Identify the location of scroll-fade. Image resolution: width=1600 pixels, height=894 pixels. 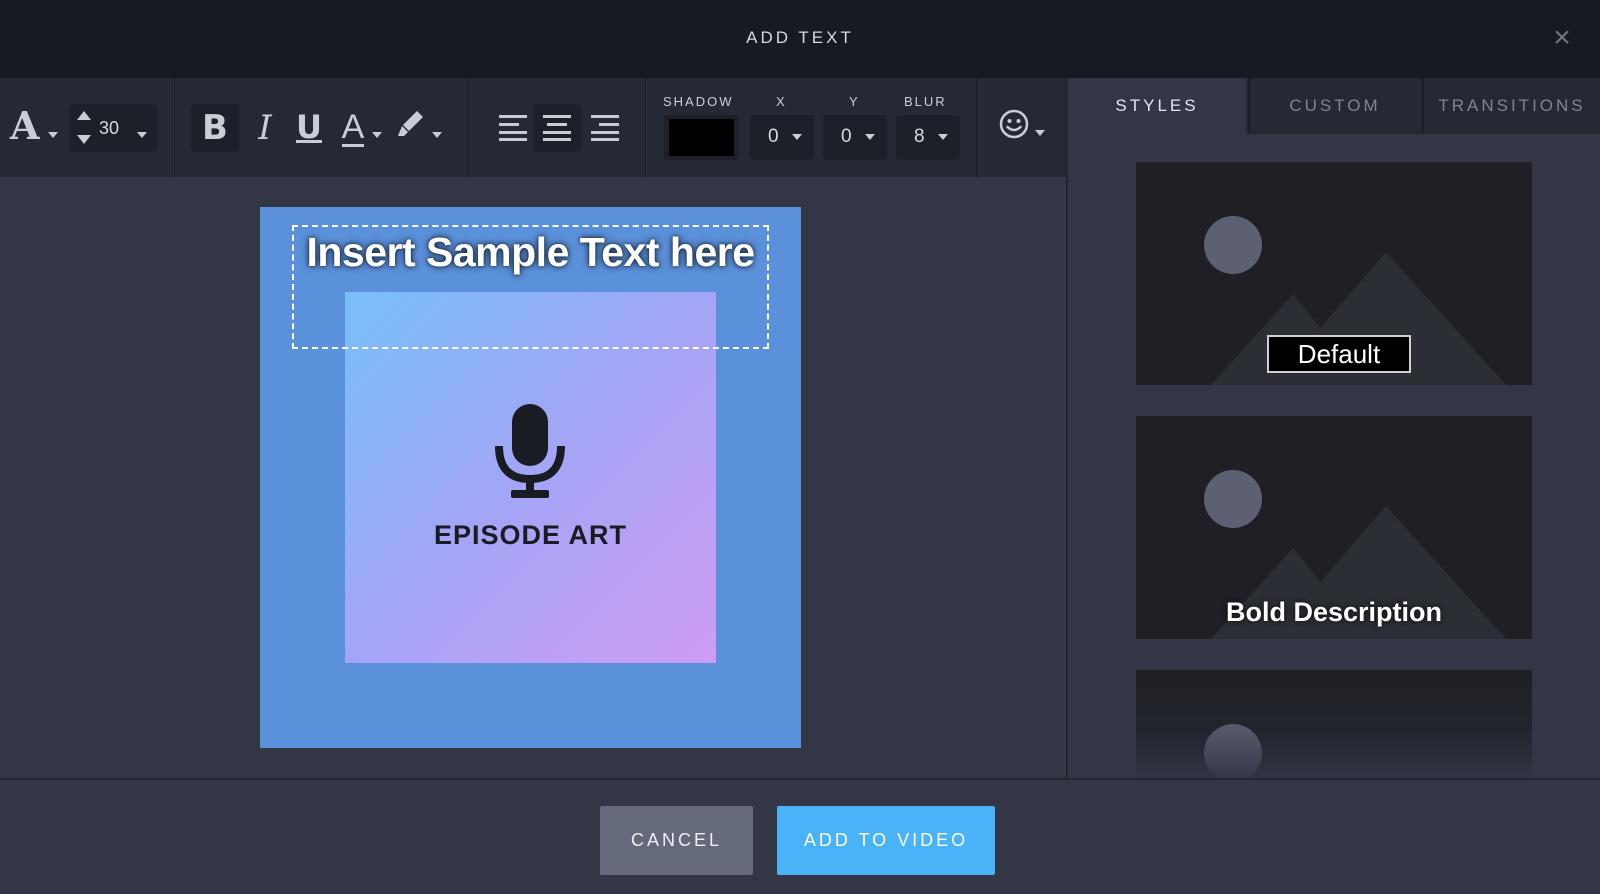
(1334, 724).